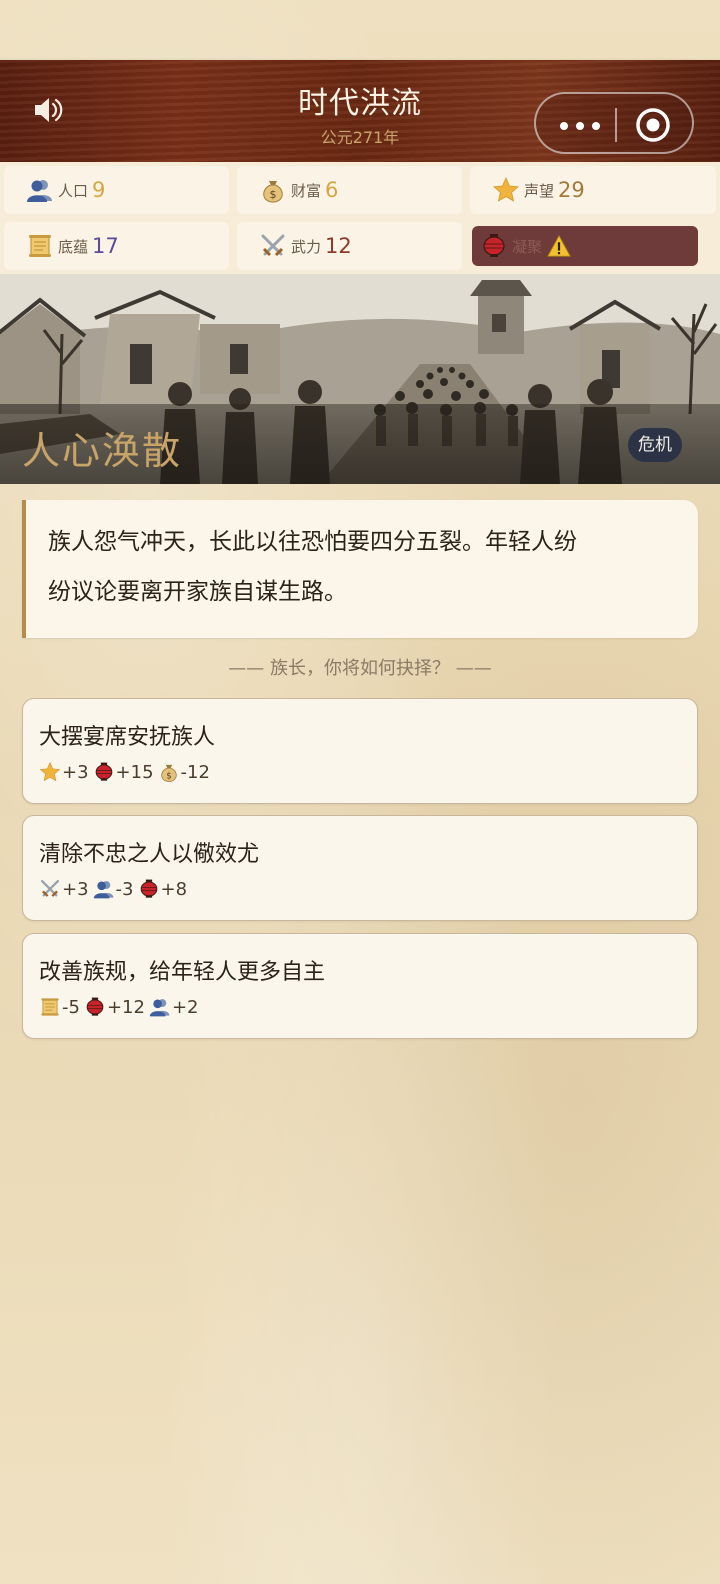 Image resolution: width=720 pixels, height=1584 pixels. Describe the element at coordinates (197, 592) in the screenshot. I see `description-line: 纷议论要离开家族自谋生路。` at that location.